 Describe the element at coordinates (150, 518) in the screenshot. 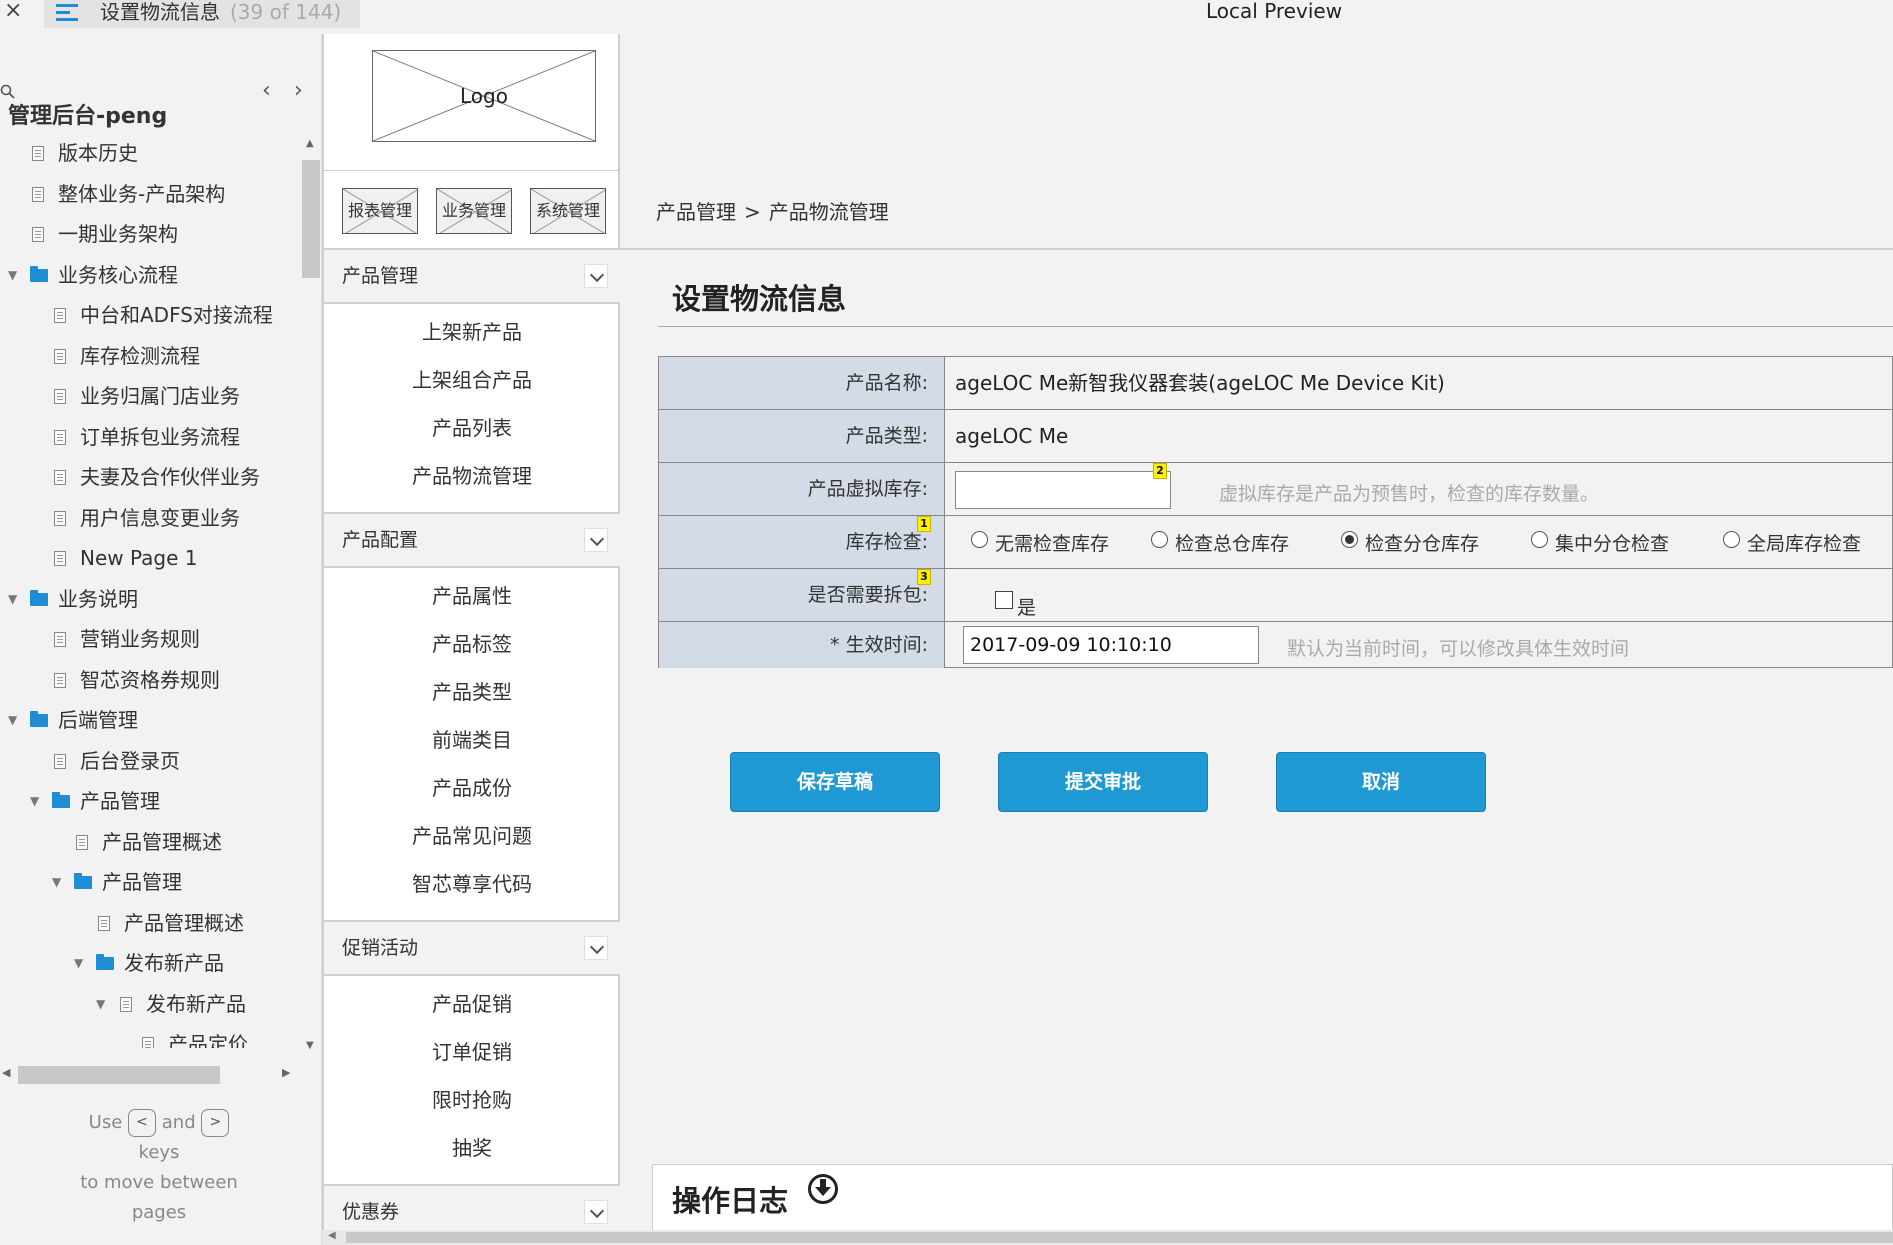

I see `sitemap-item: 用户信息变更业务` at that location.